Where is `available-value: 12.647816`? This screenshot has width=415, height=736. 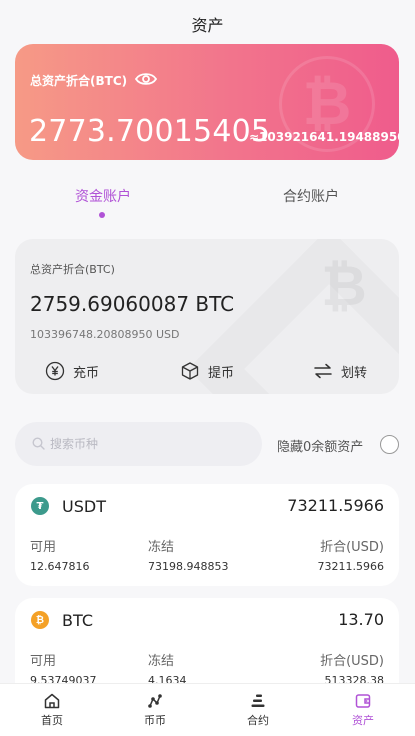 available-value: 12.647816 is located at coordinates (60, 566).